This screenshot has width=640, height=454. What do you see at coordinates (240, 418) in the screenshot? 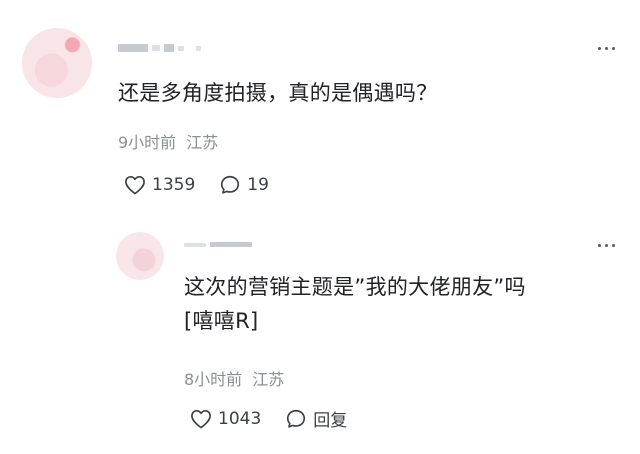
I see `like-count: 1043` at bounding box center [240, 418].